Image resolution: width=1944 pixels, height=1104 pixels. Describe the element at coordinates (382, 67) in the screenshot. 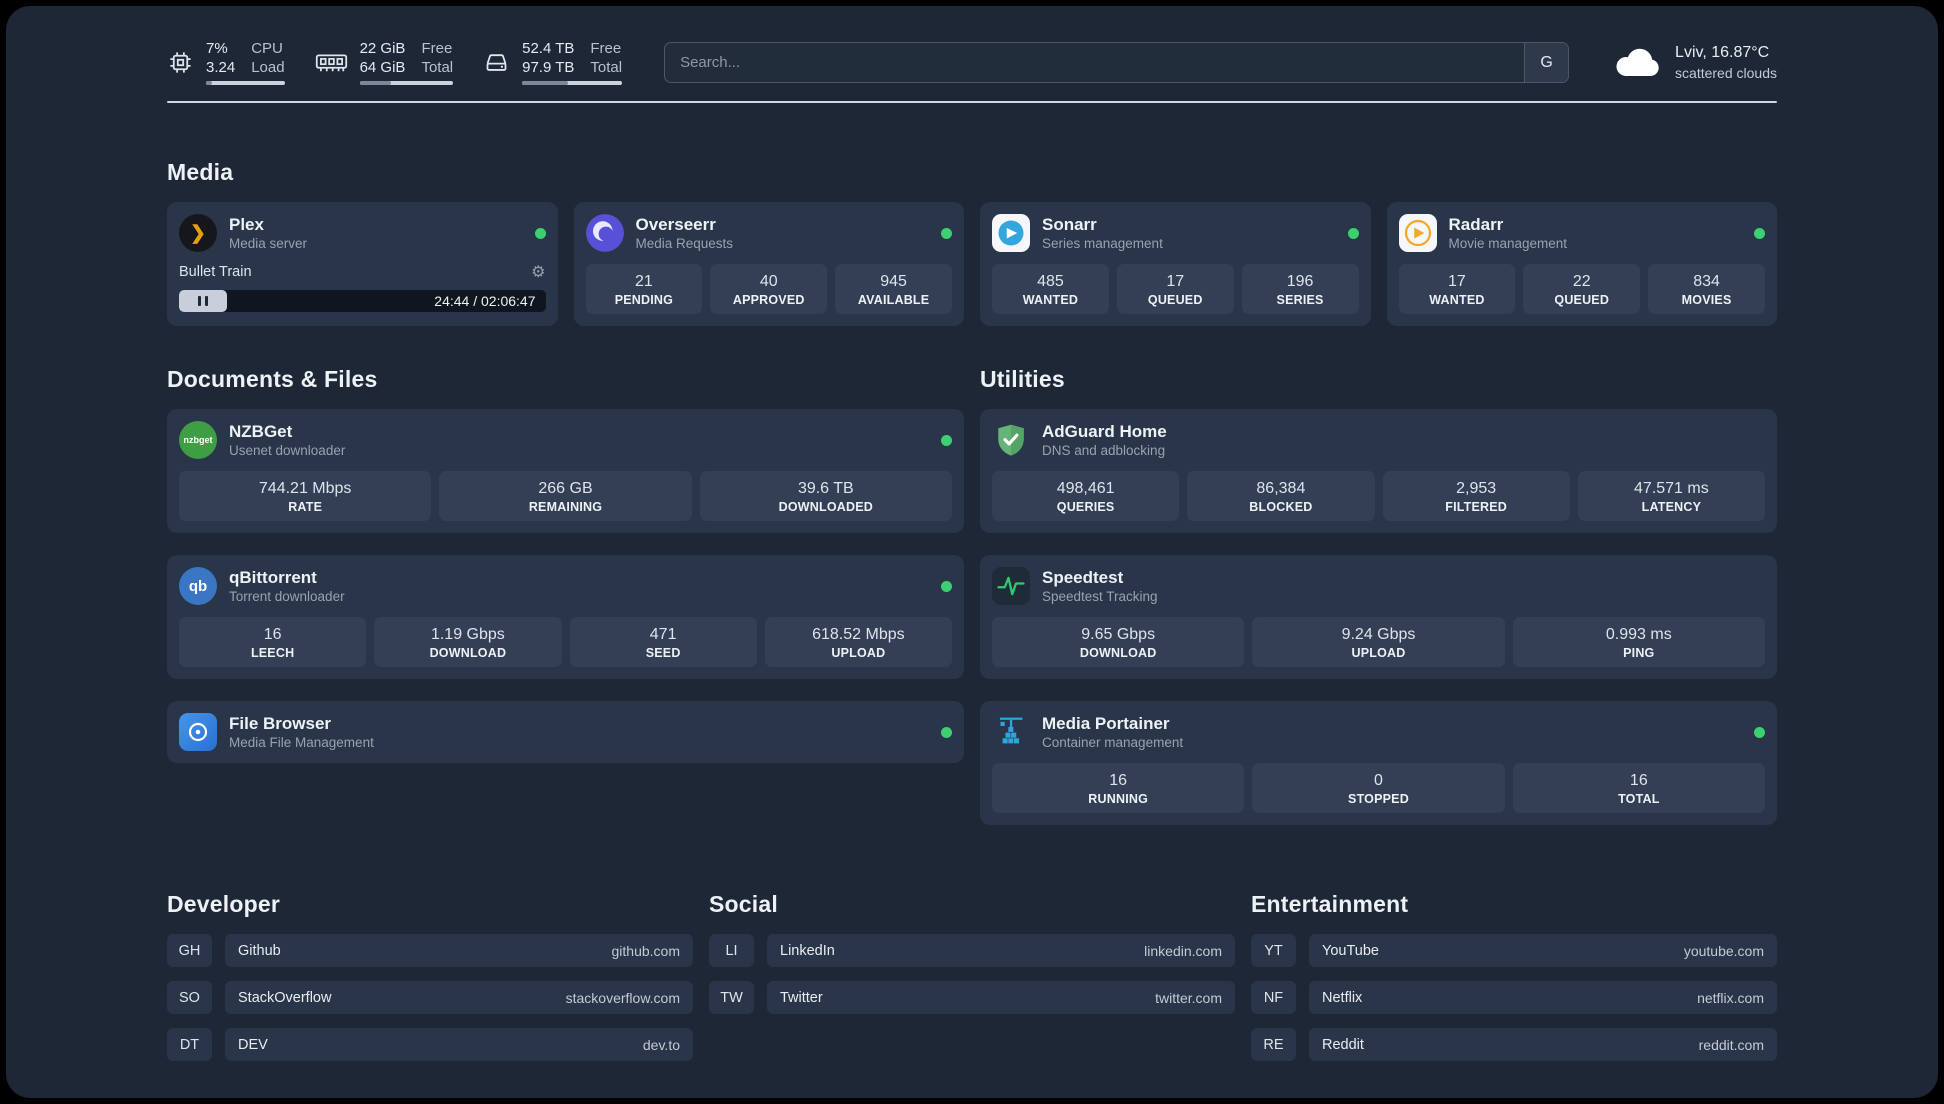

I see `ram-total-value: 64 GiB` at that location.